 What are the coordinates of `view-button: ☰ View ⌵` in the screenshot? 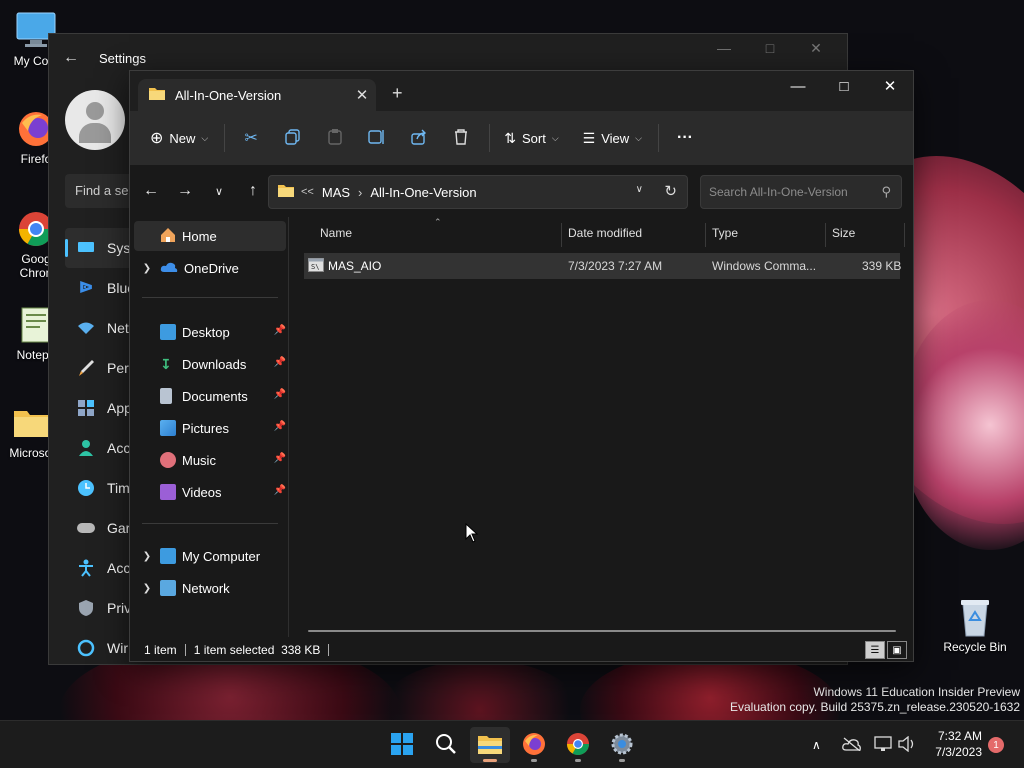 It's located at (612, 138).